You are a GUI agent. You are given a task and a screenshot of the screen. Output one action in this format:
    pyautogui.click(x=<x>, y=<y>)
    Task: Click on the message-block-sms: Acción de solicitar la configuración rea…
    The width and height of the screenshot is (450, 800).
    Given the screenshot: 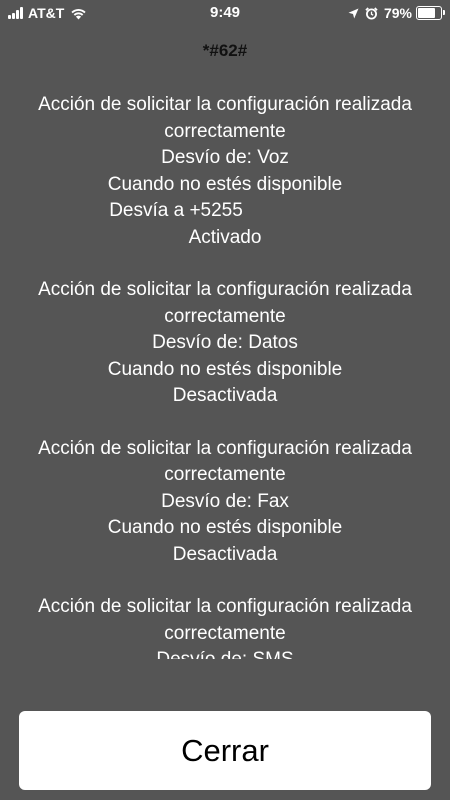 What is the action you would take?
    pyautogui.click(x=225, y=626)
    